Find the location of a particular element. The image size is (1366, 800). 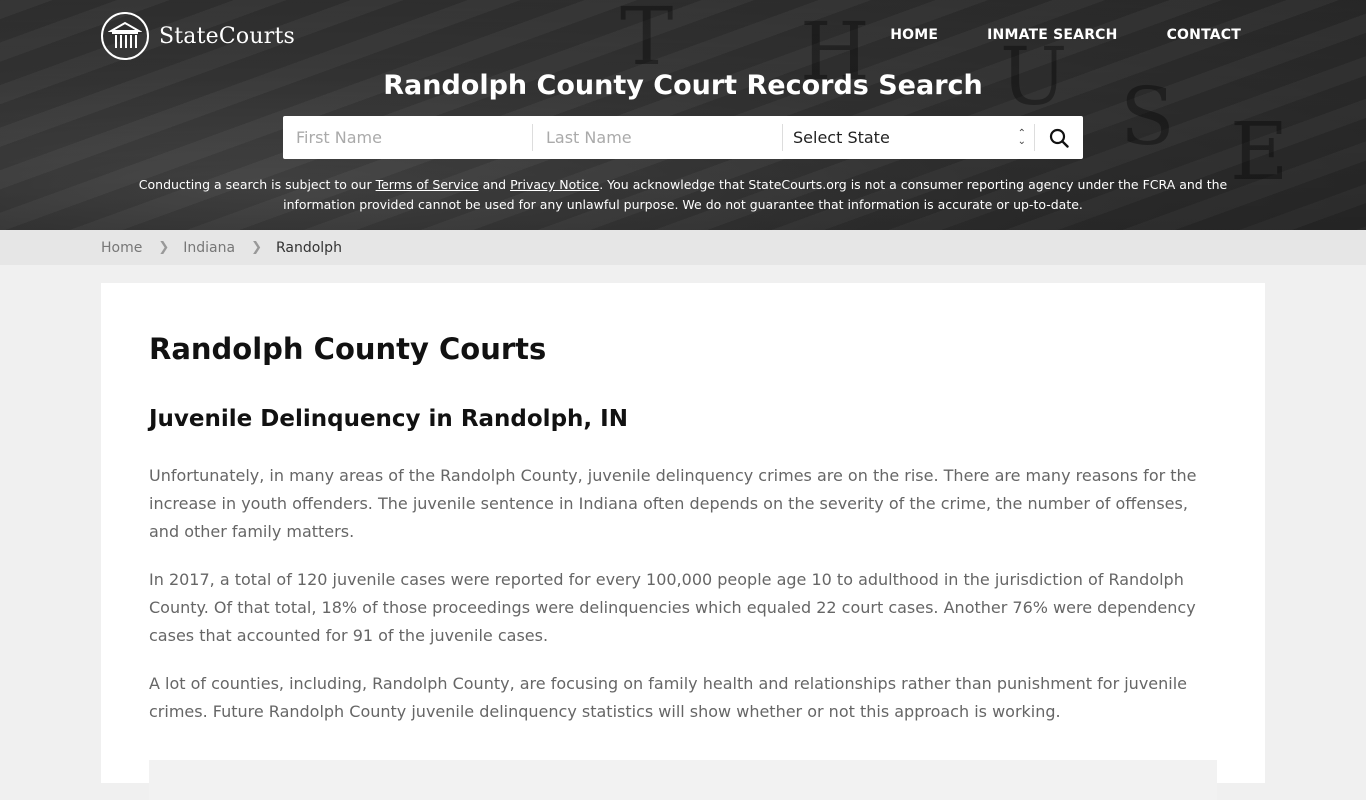

breadcrumb-indiana: Indiana is located at coordinates (209, 248).